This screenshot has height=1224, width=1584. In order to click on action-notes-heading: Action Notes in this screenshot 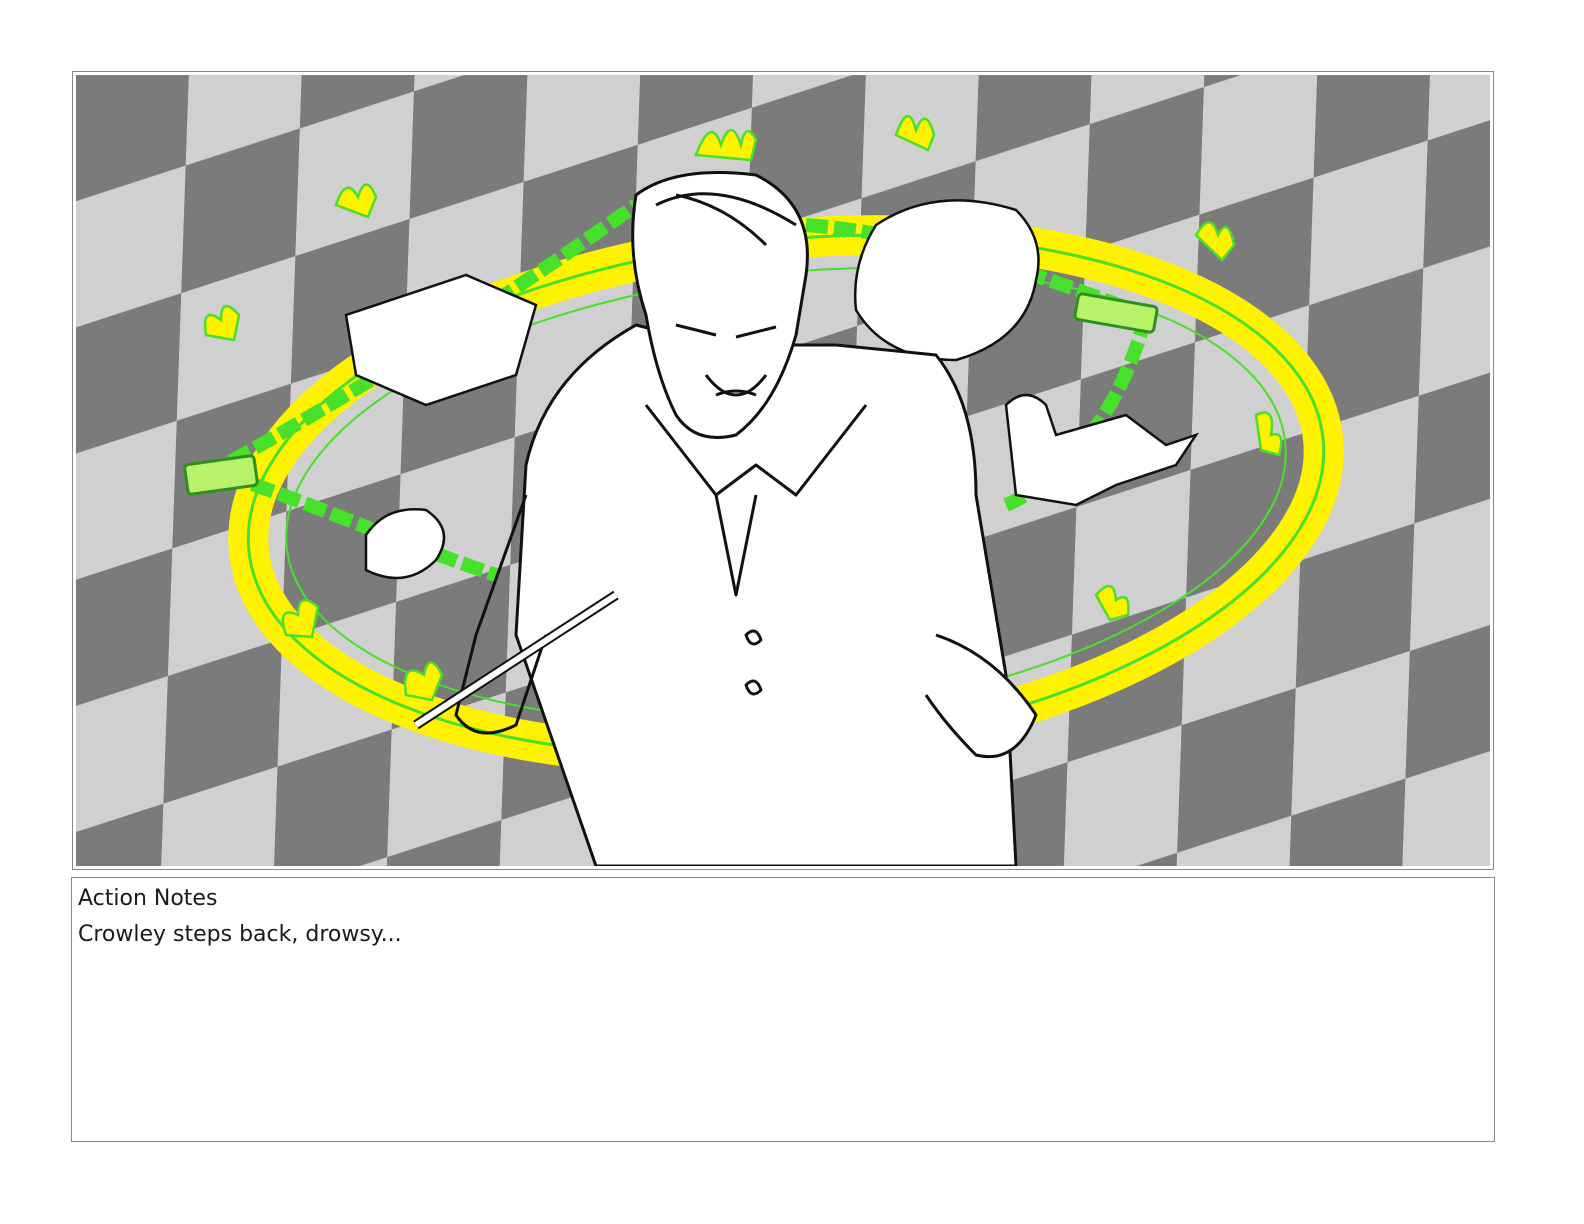, I will do `click(148, 898)`.